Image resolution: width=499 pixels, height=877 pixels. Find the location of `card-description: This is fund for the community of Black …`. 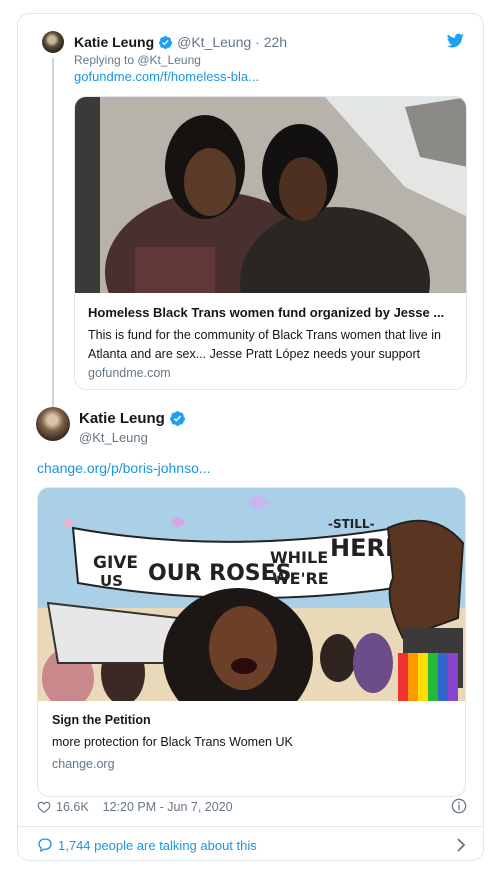

card-description: This is fund for the community of Black … is located at coordinates (264, 344).